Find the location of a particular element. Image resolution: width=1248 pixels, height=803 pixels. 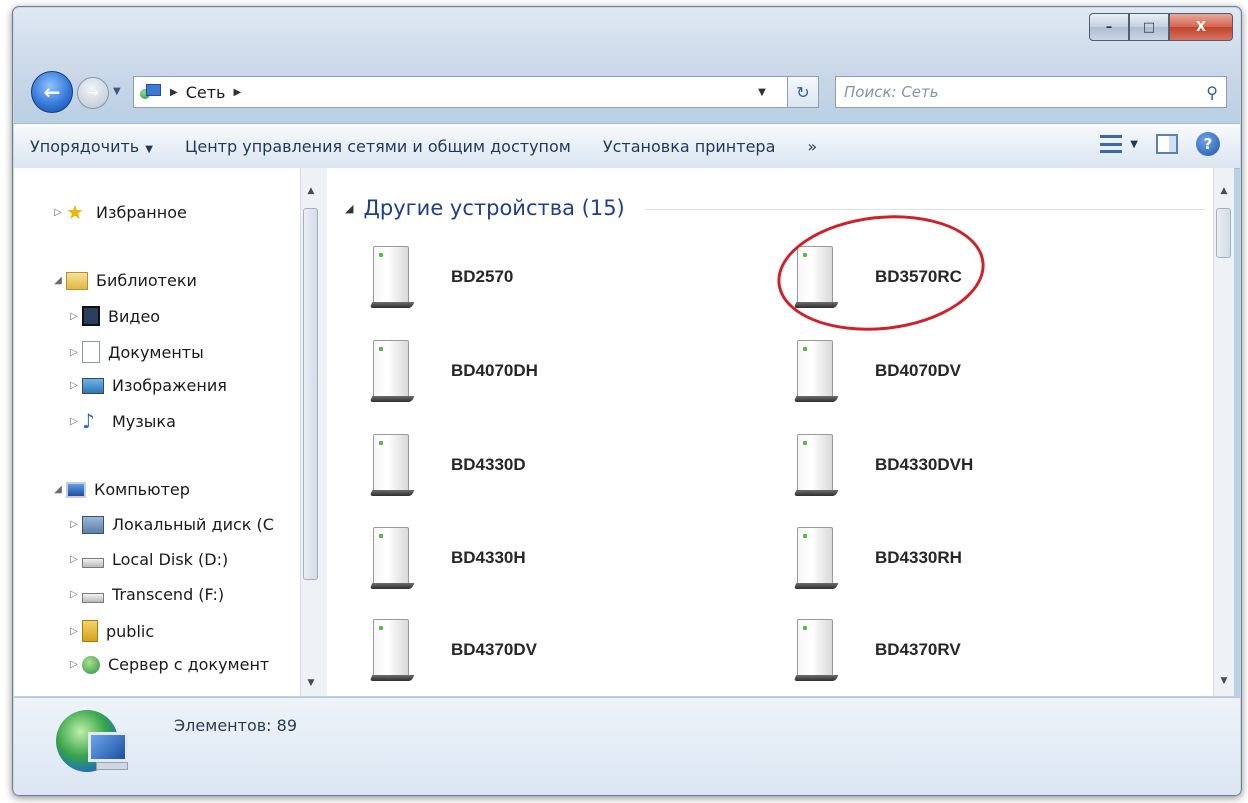

user-folder-icon is located at coordinates (90, 631).